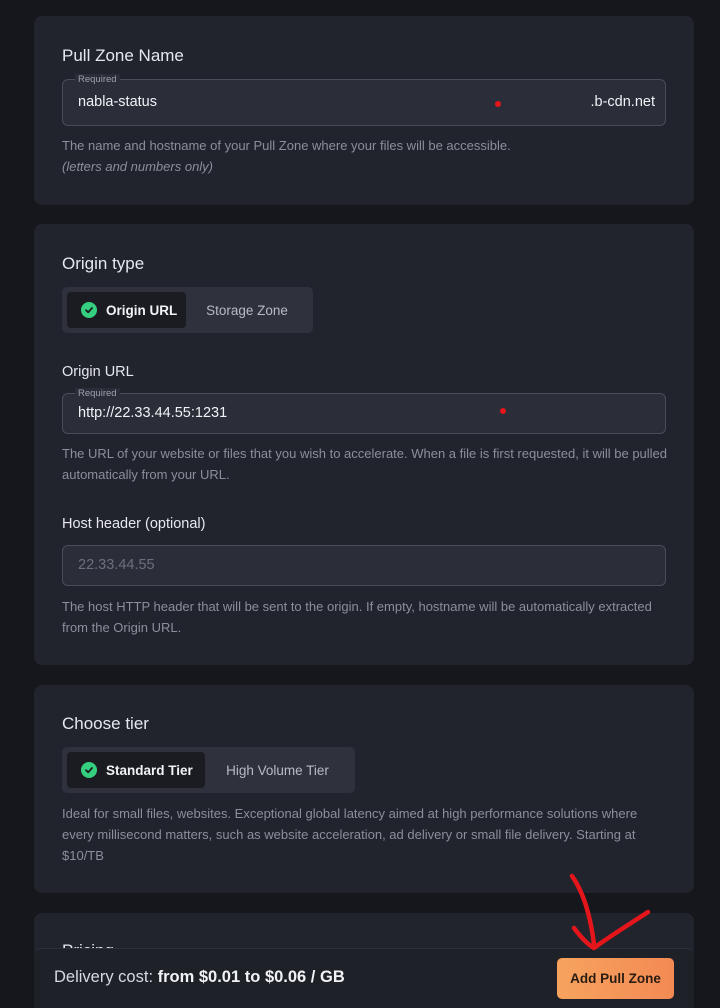  What do you see at coordinates (116, 565) in the screenshot?
I see `host-header-placeholder: 22.33.44.55` at bounding box center [116, 565].